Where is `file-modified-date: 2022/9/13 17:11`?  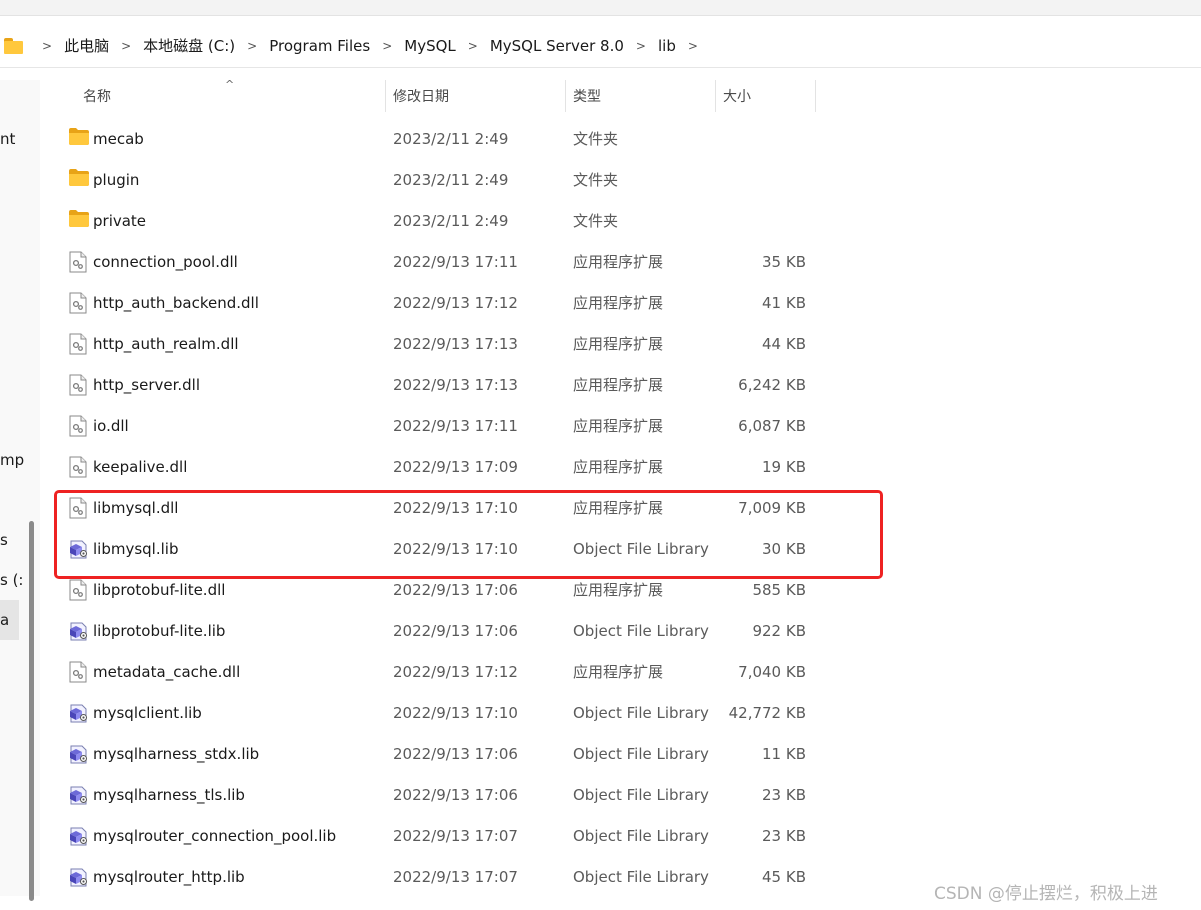
file-modified-date: 2022/9/13 17:11 is located at coordinates (455, 425).